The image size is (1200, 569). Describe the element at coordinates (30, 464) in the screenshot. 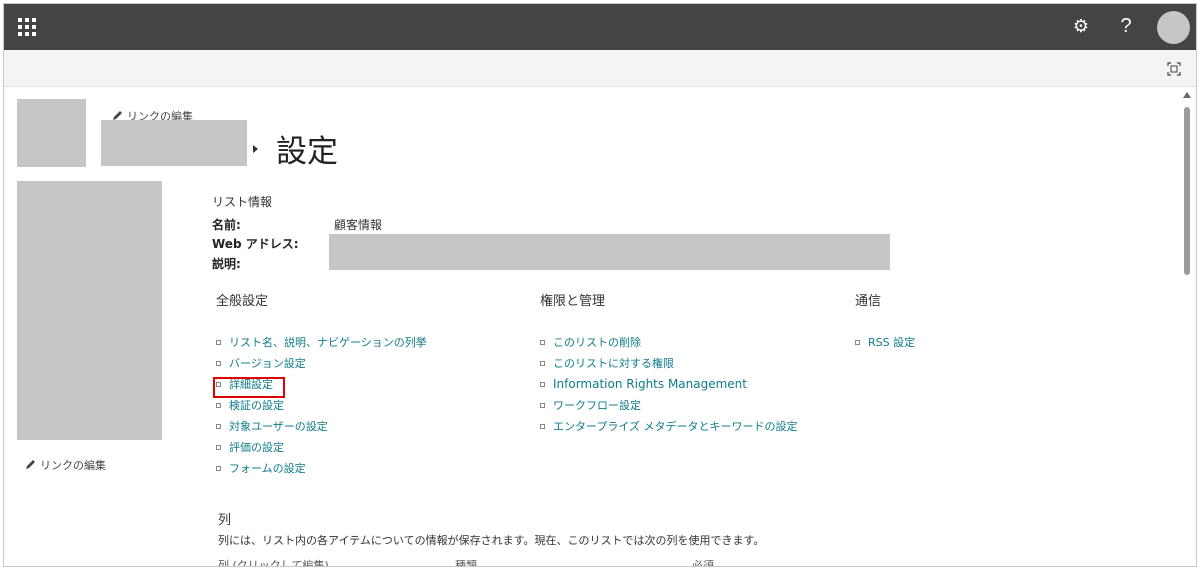

I see `pencil-icon` at that location.